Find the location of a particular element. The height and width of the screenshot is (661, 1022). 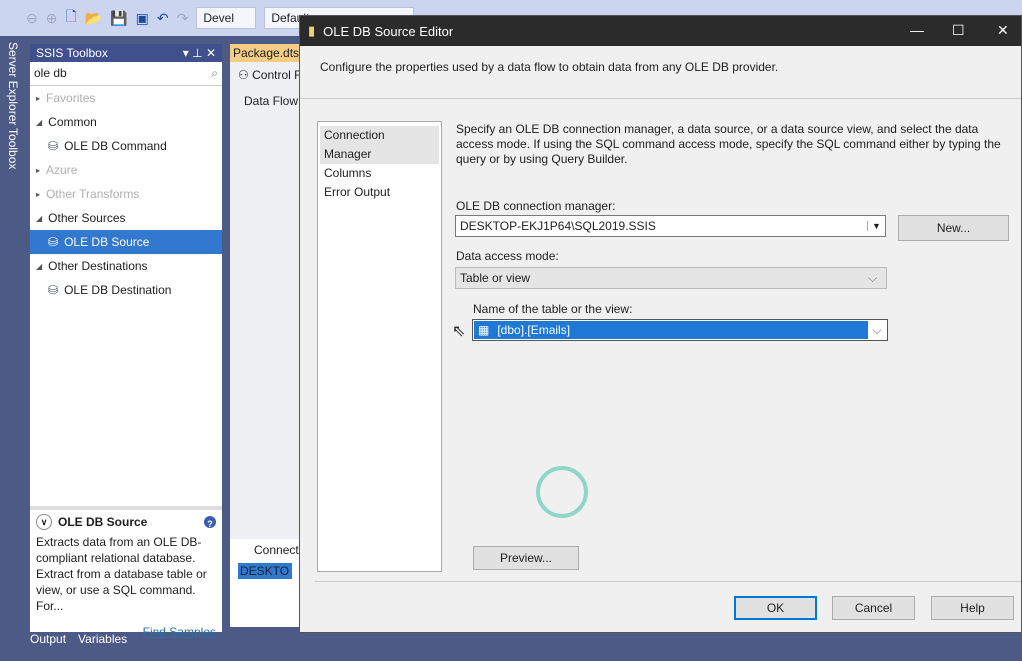

nav-columns: Columns is located at coordinates (379, 173).